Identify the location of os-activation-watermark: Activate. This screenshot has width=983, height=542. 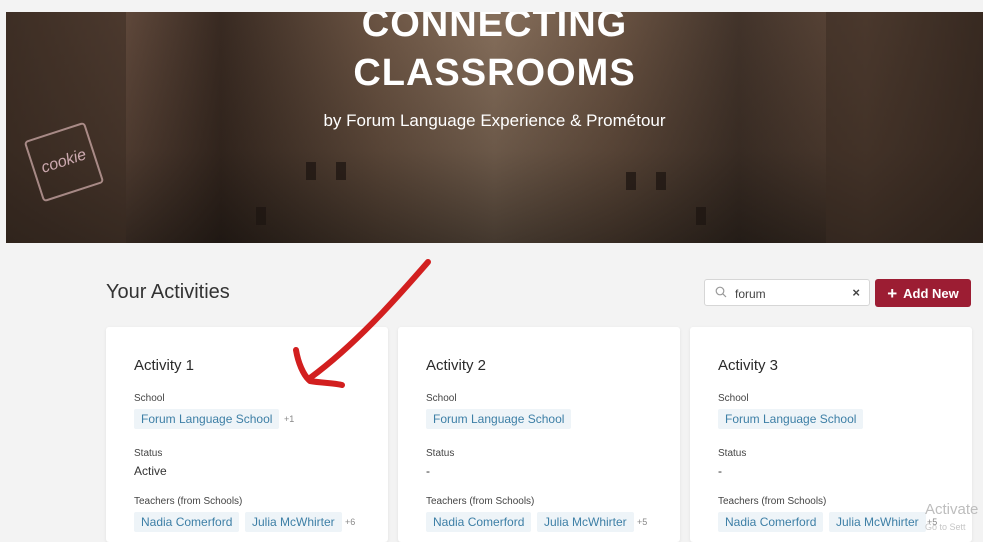
(952, 509).